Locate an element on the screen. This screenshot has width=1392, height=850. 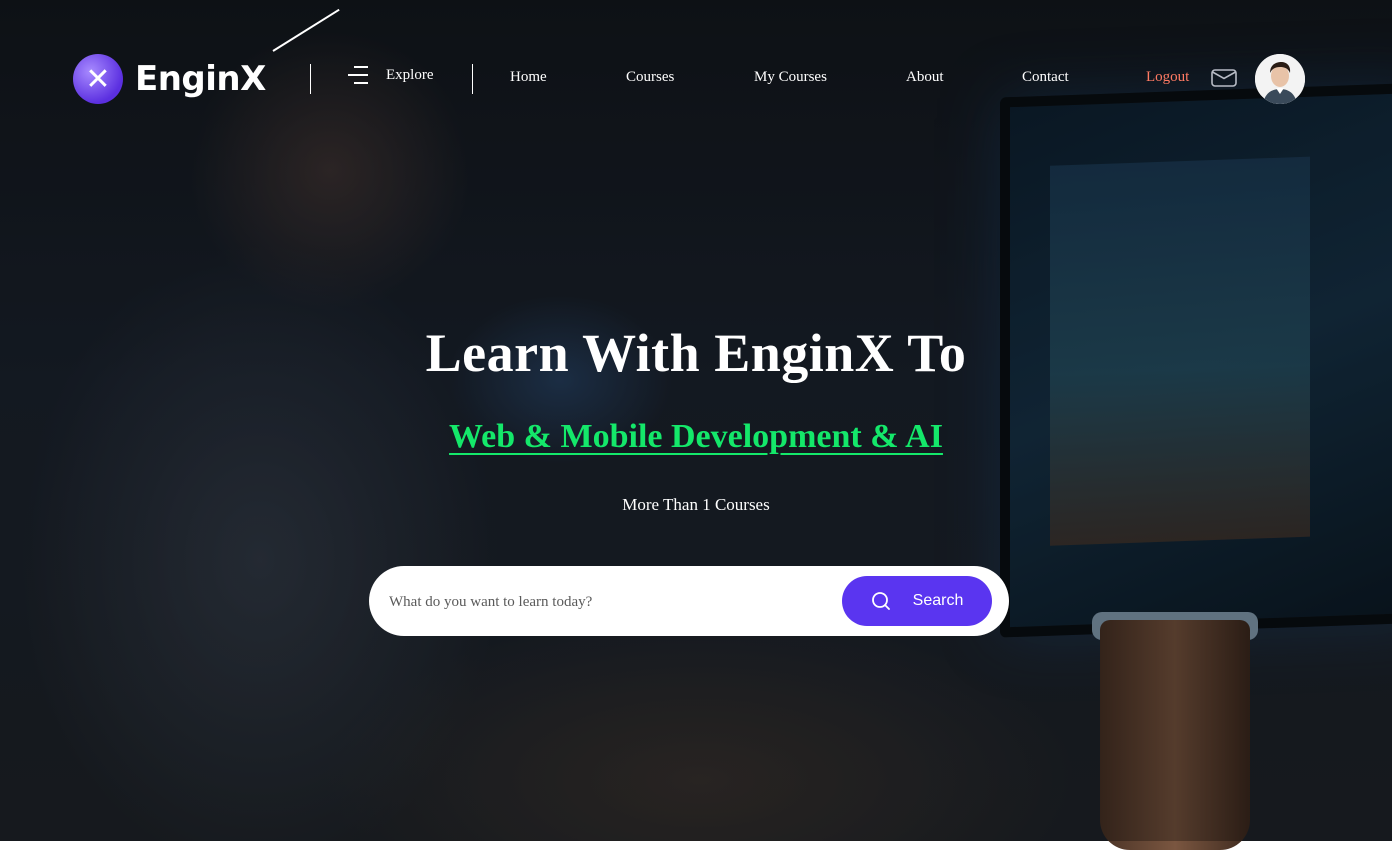
nav-logout: Logout is located at coordinates (1167, 77).